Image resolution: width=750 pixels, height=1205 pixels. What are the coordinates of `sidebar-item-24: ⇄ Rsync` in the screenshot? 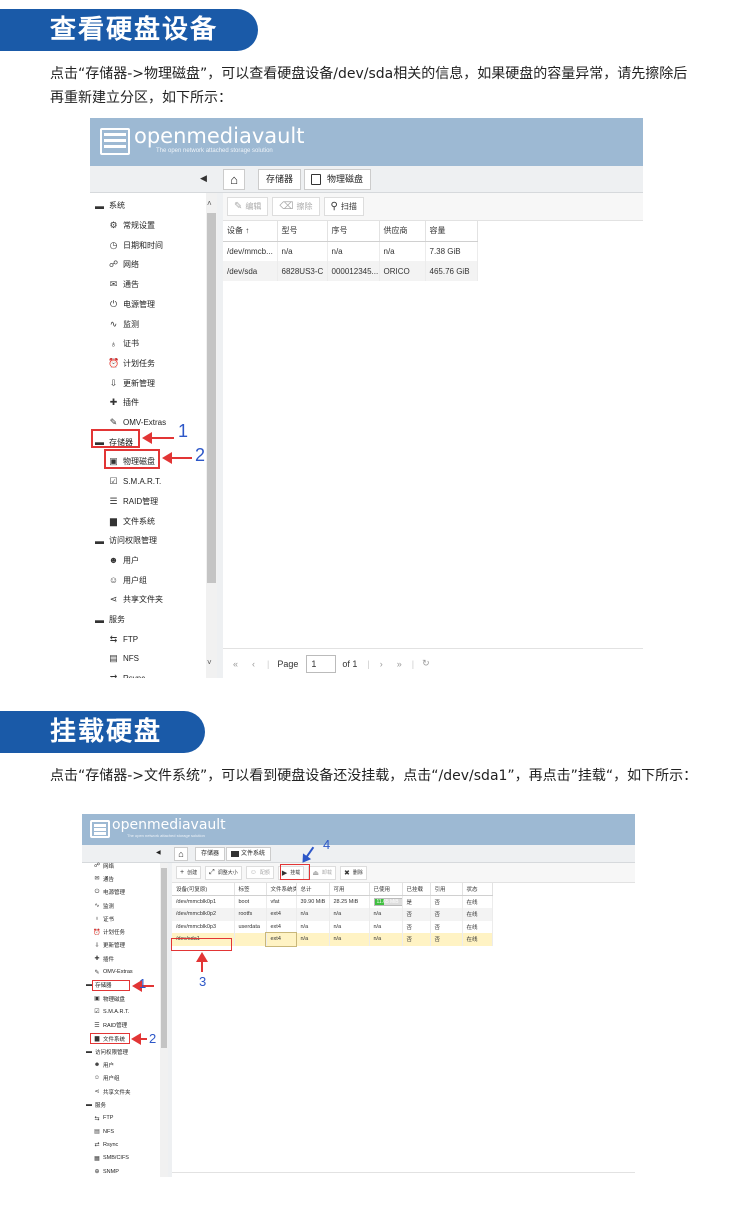 It's located at (127, 673).